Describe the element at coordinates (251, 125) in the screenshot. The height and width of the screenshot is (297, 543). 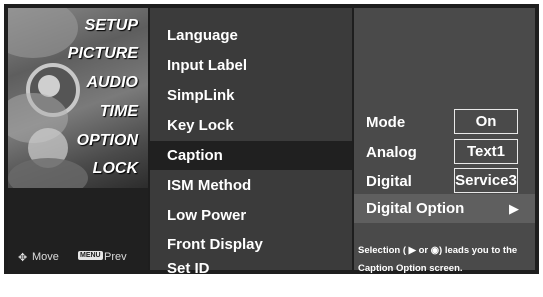
I see `option-item-key-lock: Key Lock` at that location.